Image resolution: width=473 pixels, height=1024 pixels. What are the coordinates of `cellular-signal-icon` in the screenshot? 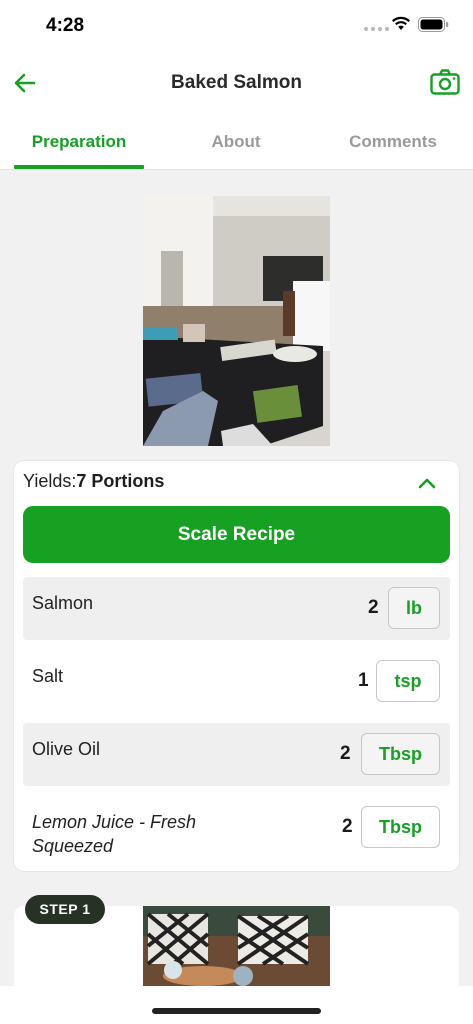 It's located at (376, 29).